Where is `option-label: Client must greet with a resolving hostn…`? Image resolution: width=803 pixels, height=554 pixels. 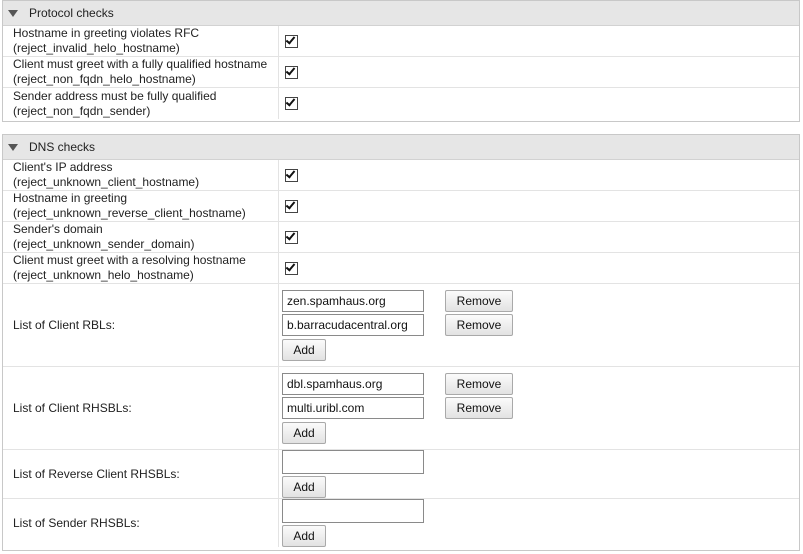 option-label: Client must greet with a resolving hostn… is located at coordinates (129, 260).